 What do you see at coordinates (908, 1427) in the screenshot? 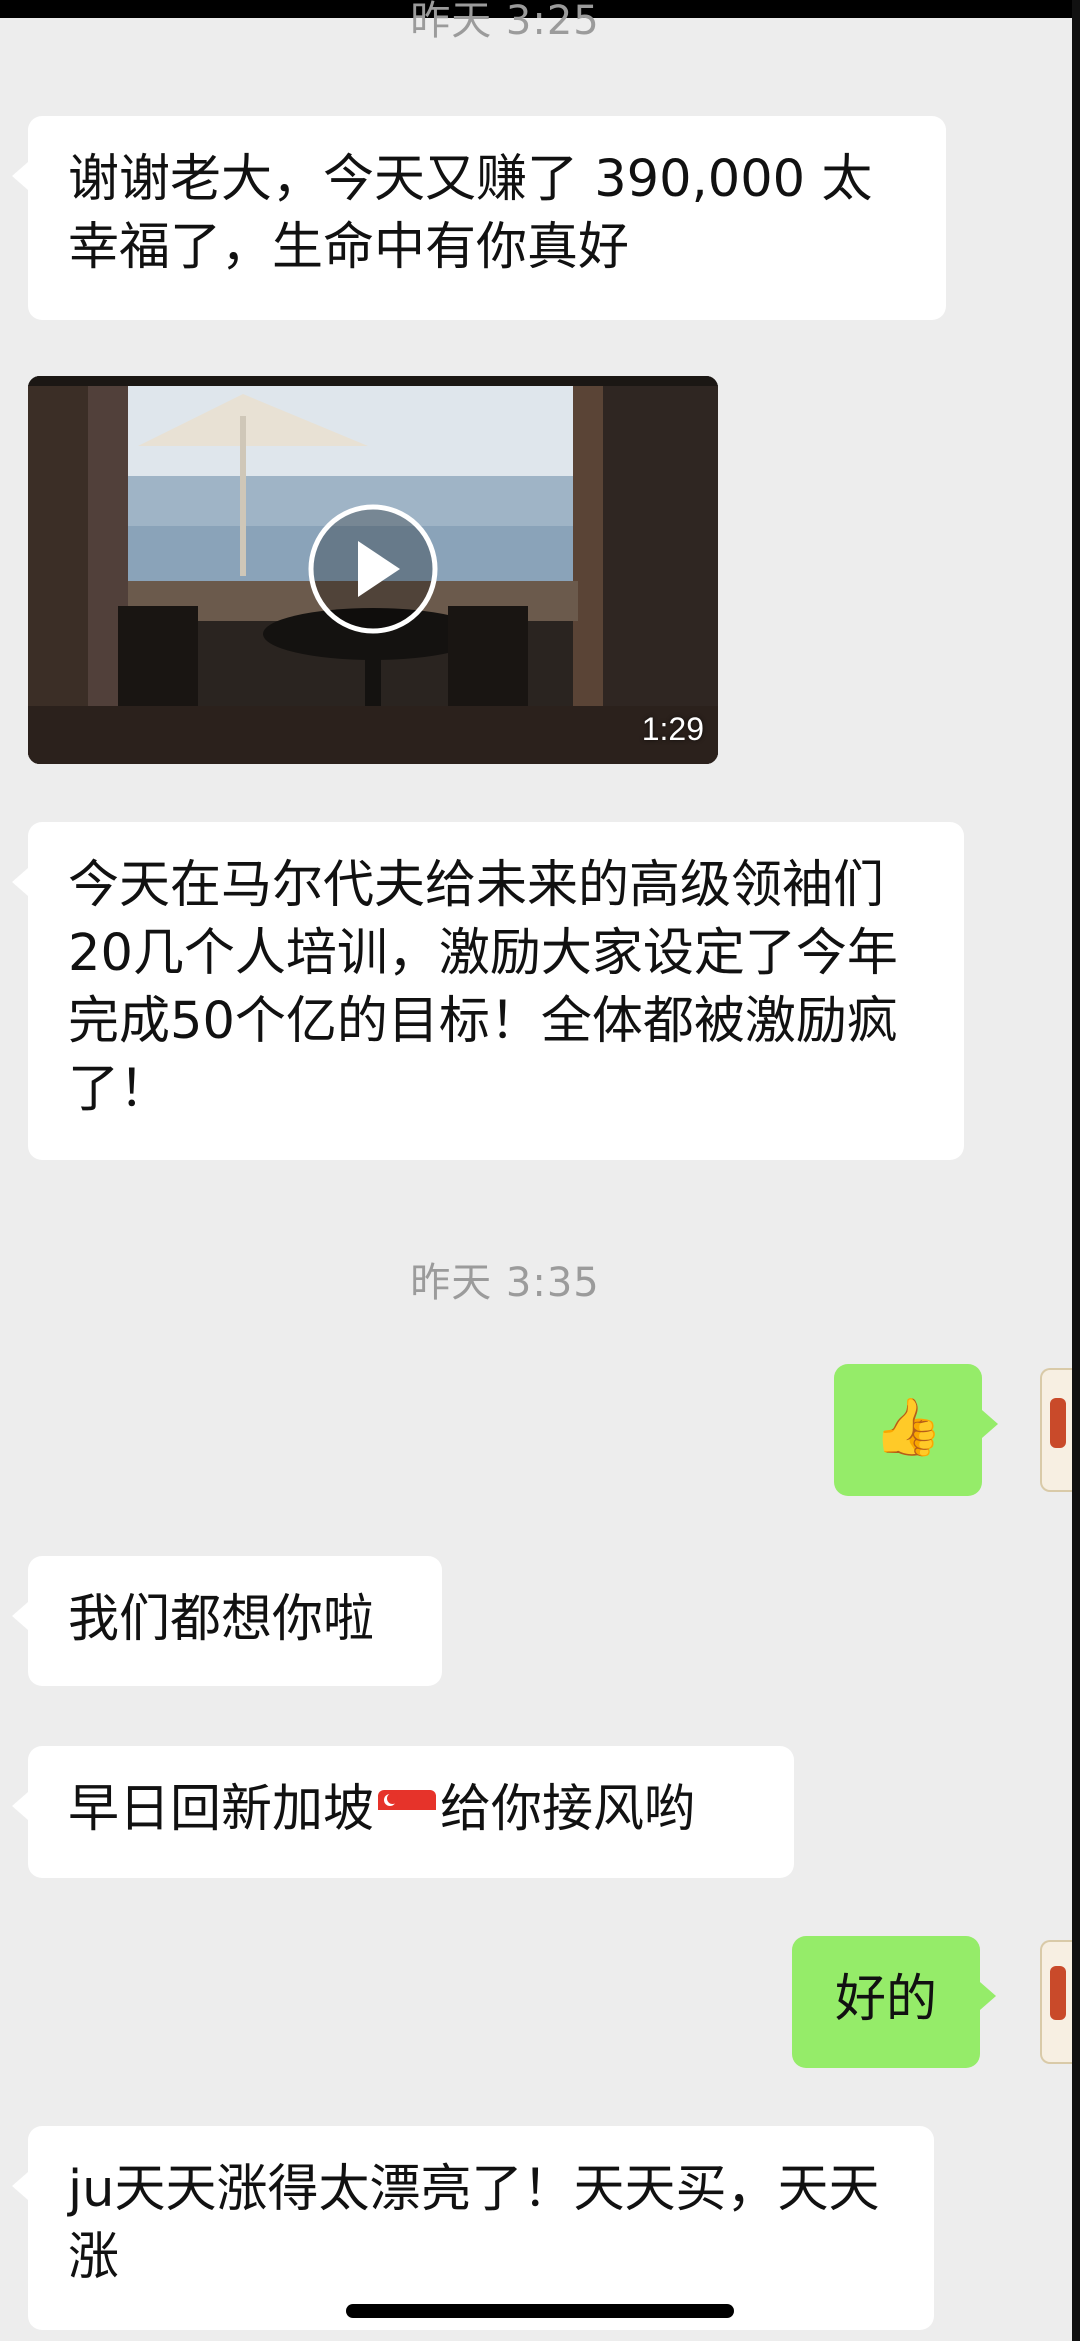
I see `thumbs-up-icon: 👍` at bounding box center [908, 1427].